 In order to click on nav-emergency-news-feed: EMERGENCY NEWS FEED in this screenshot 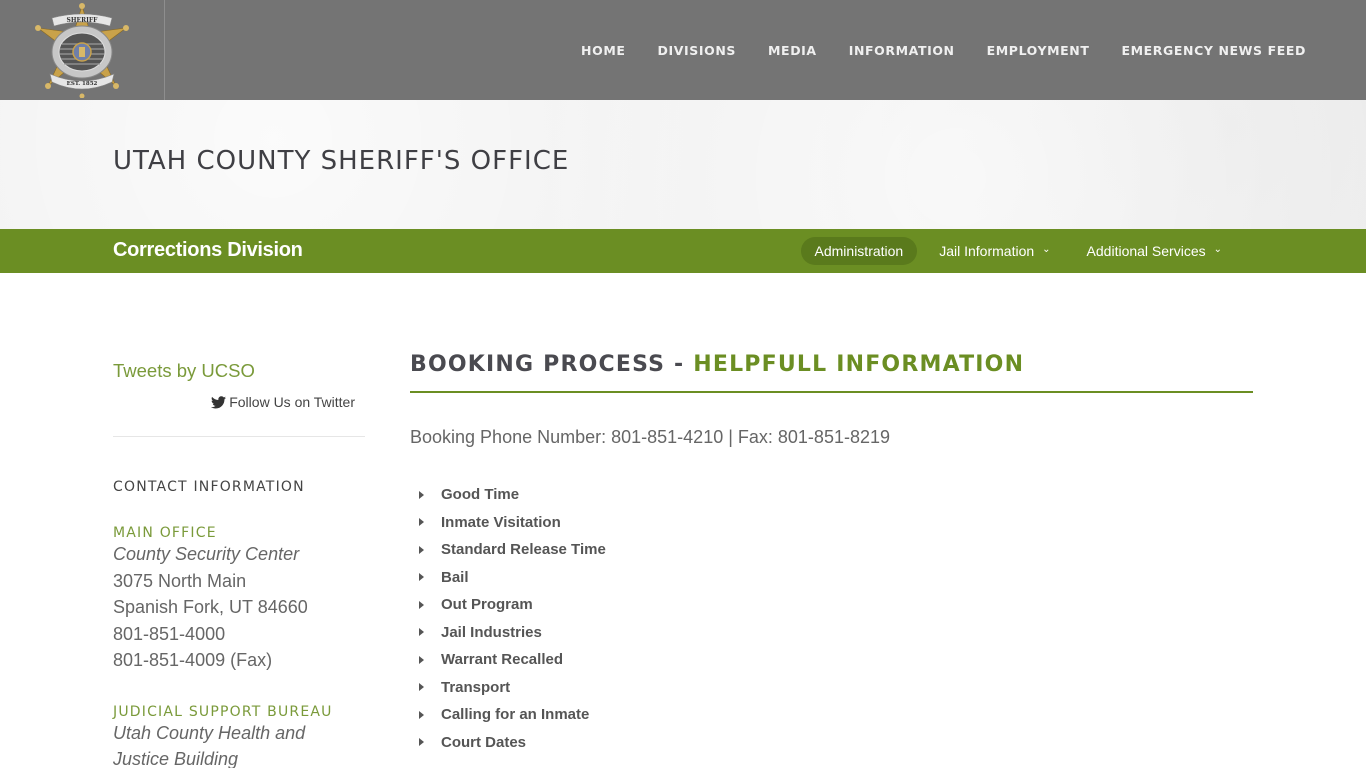, I will do `click(1213, 50)`.